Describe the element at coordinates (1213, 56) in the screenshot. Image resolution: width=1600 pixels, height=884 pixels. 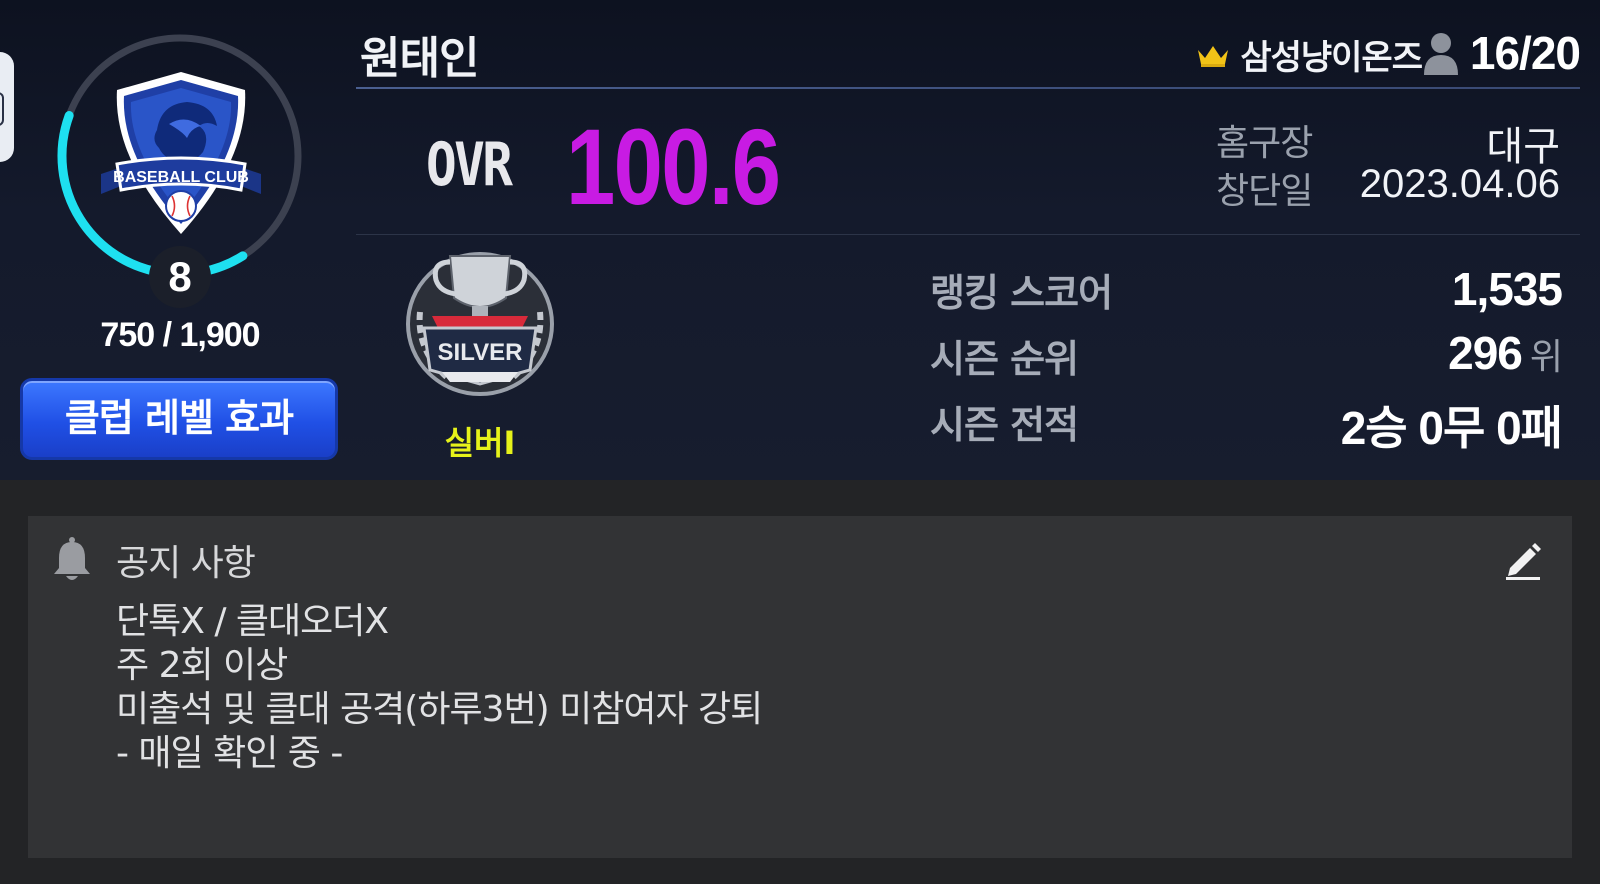
I see `crown-icon` at that location.